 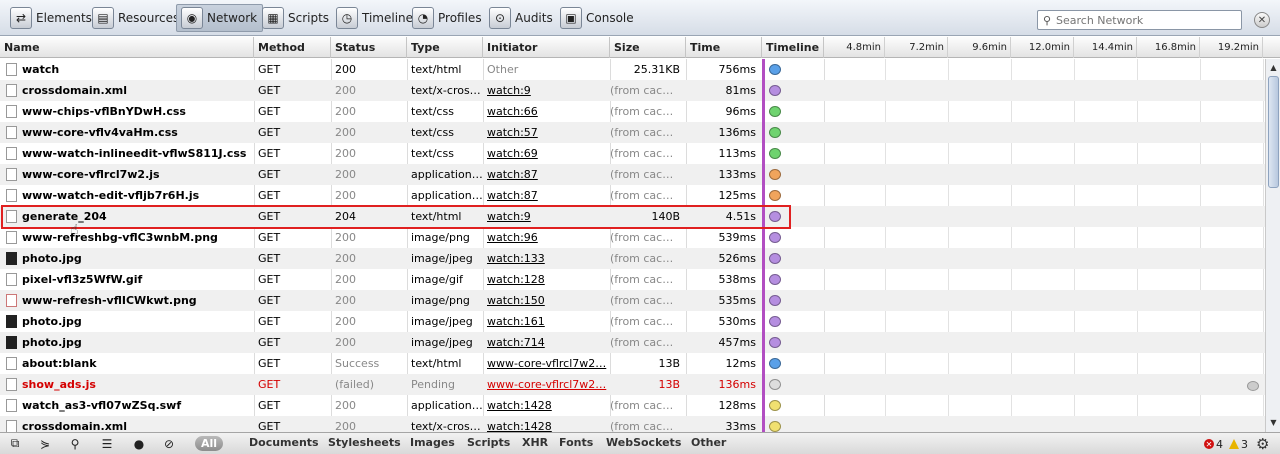 I want to click on filter-xhr: XHR, so click(x=535, y=443).